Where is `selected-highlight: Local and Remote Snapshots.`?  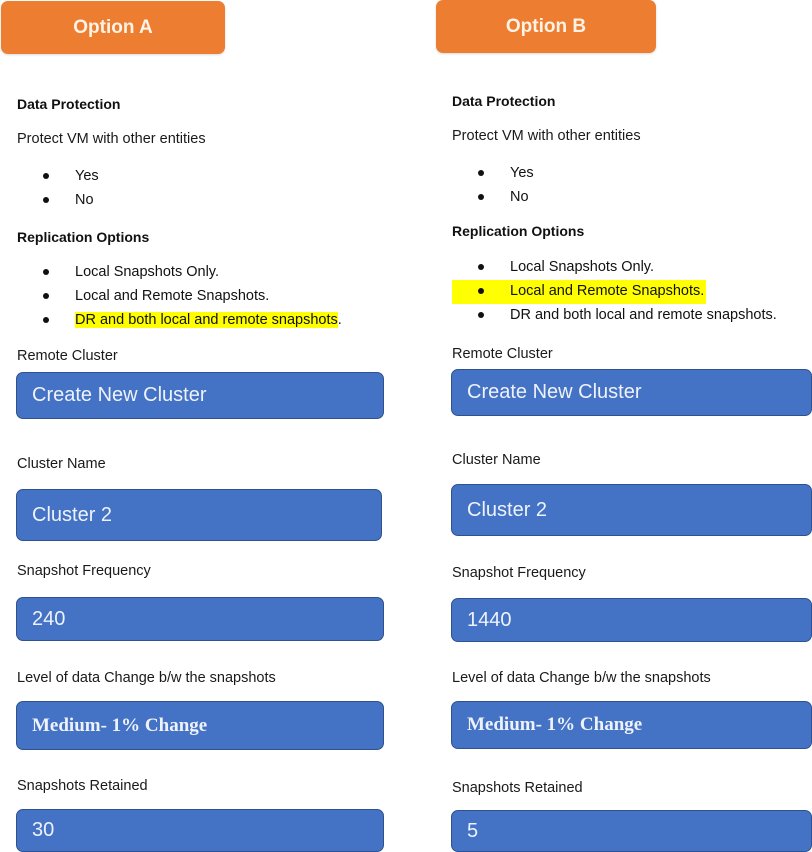
selected-highlight: Local and Remote Snapshots. is located at coordinates (607, 291).